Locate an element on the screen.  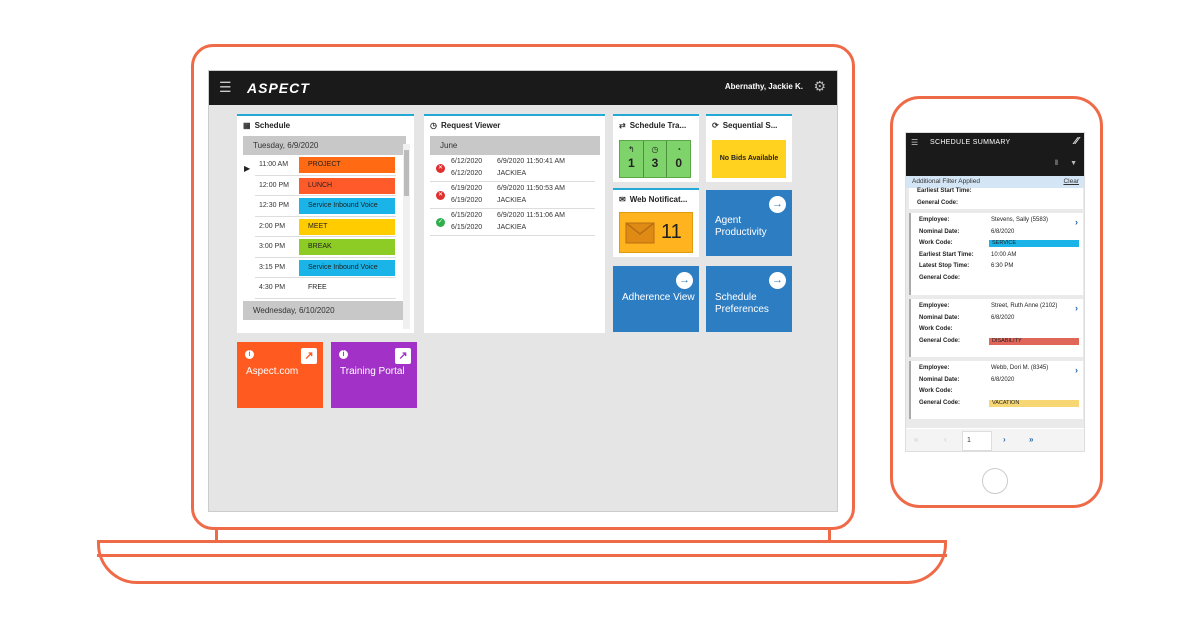
schedule-time: 3:15 PM is located at coordinates (272, 267).